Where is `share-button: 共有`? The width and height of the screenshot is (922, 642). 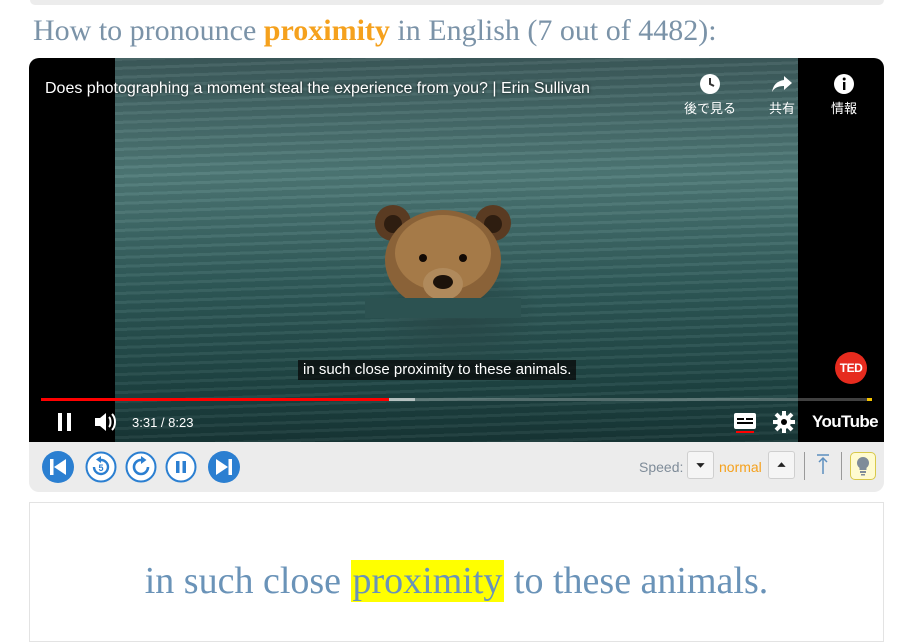 share-button: 共有 is located at coordinates (782, 94).